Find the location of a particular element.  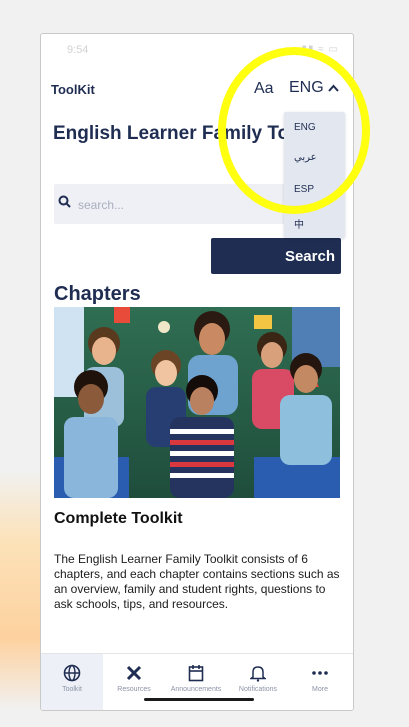

tab-label: Notifications is located at coordinates (258, 689).